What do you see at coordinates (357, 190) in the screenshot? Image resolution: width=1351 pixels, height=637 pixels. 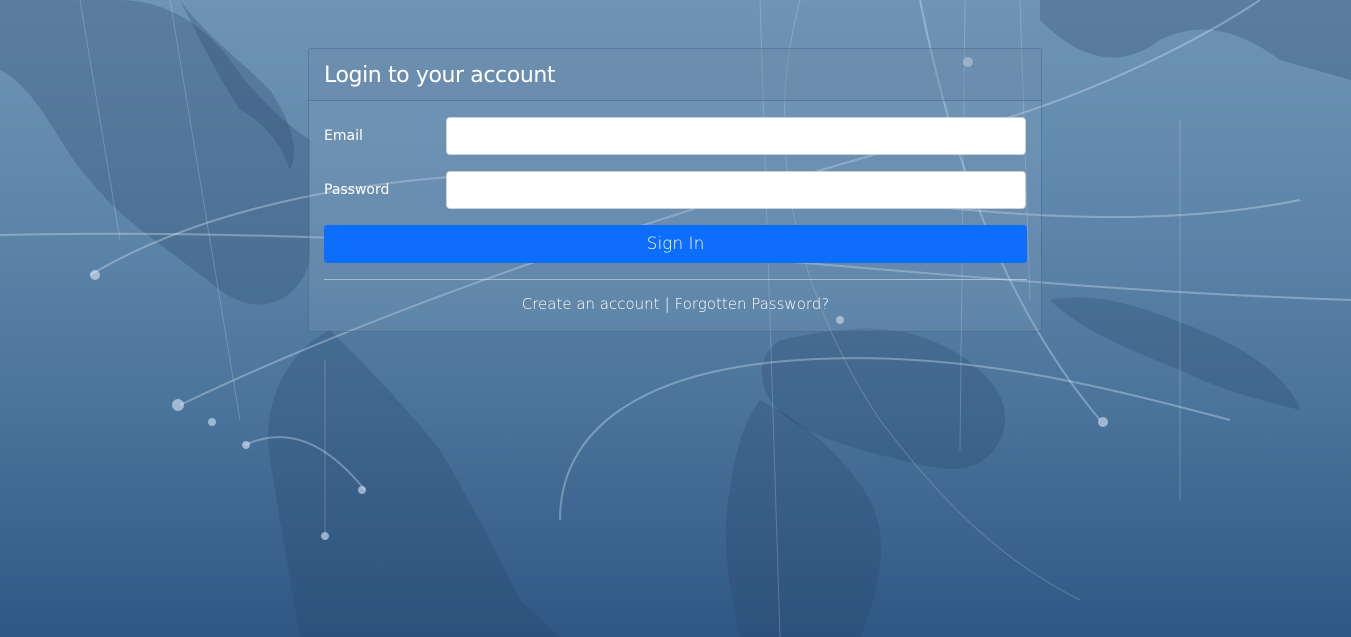 I see `password-label: Password` at bounding box center [357, 190].